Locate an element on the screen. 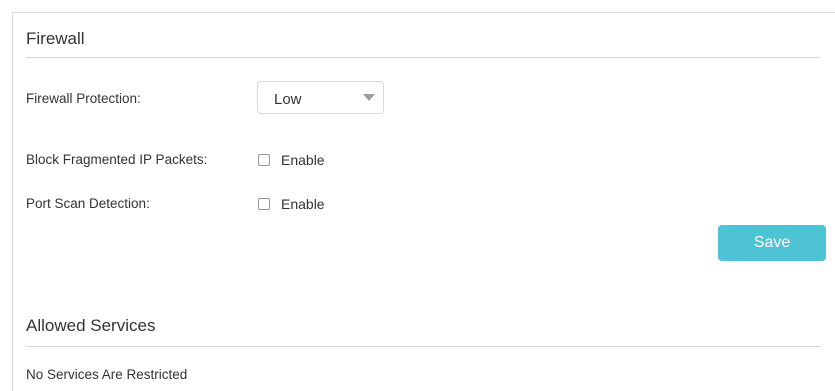 This screenshot has height=391, width=835. chevron-down-icon is located at coordinates (369, 97).